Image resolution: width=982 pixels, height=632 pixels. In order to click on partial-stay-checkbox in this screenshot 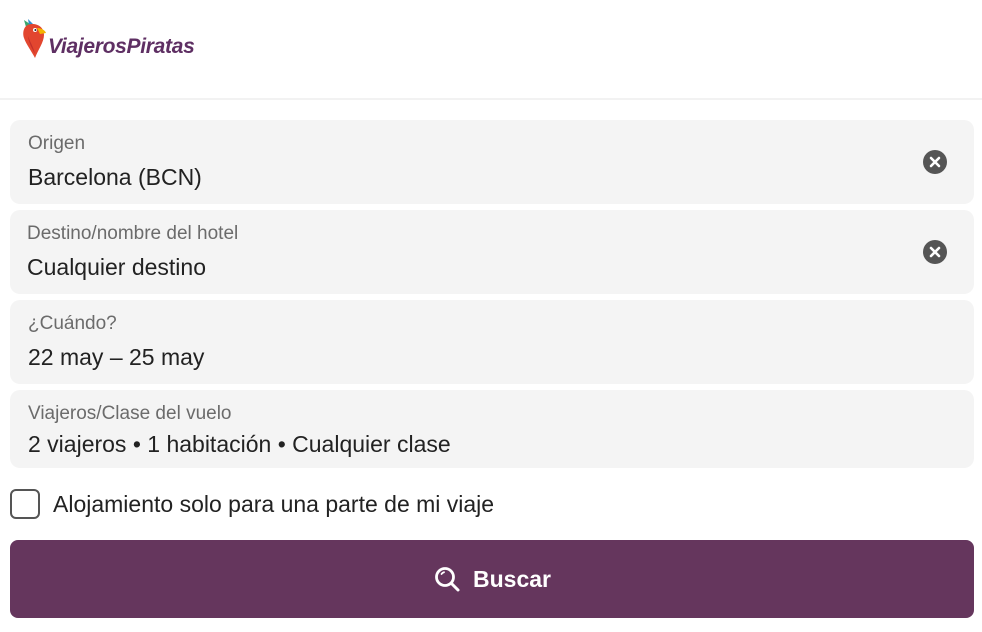, I will do `click(25, 504)`.